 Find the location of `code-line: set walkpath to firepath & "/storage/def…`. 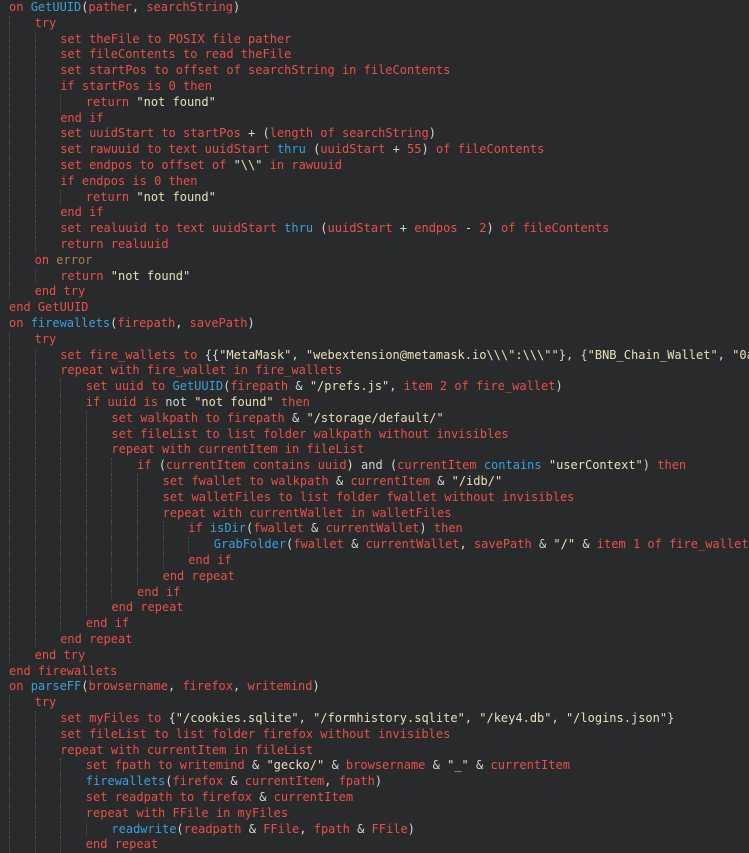

code-line: set walkpath to firepath & "/storage/def… is located at coordinates (277, 419).